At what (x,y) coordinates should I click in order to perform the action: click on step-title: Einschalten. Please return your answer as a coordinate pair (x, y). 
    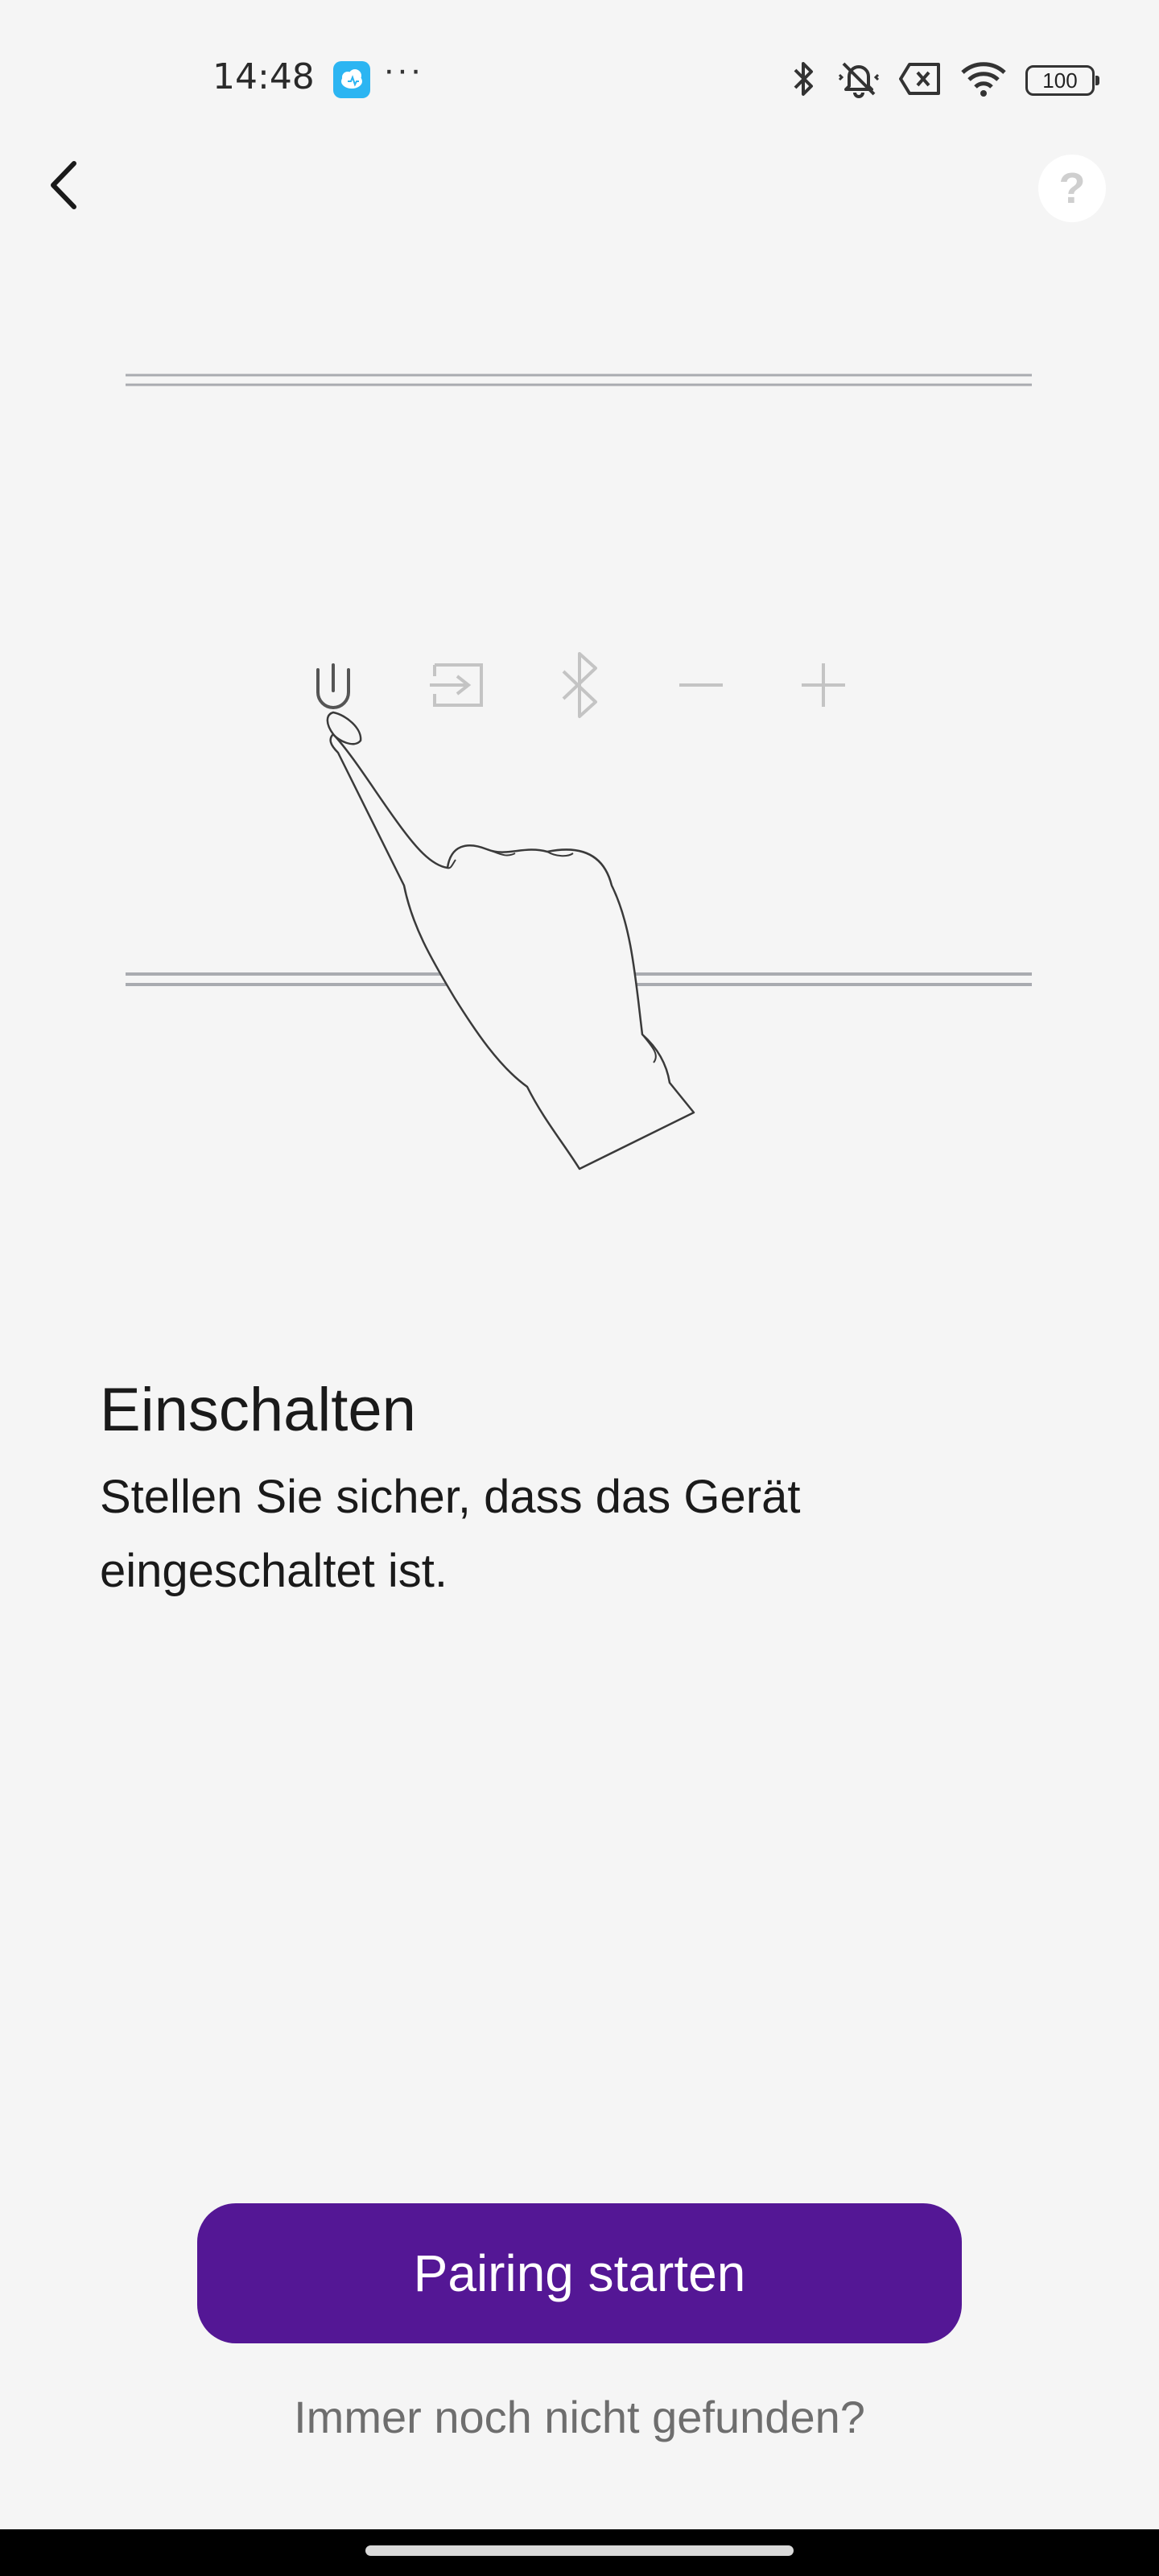
    Looking at the image, I should click on (258, 1410).